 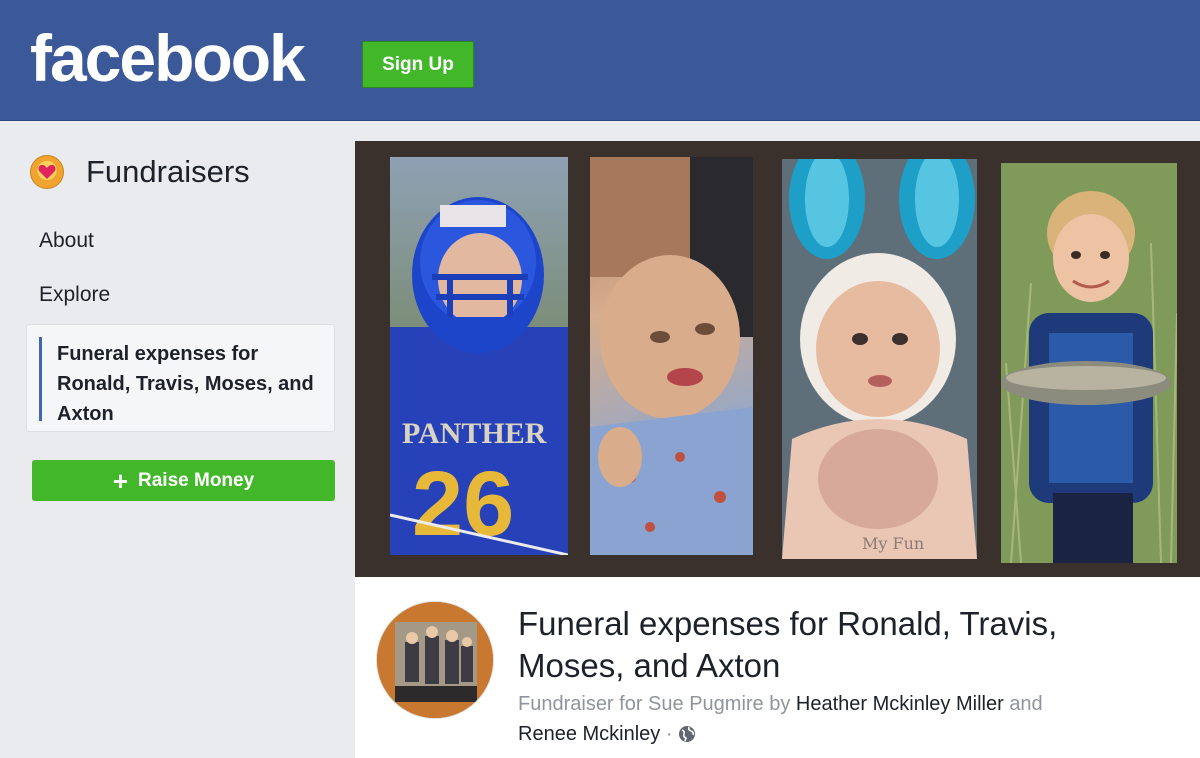 I want to click on sign-up-button: Sign Up, so click(x=418, y=64).